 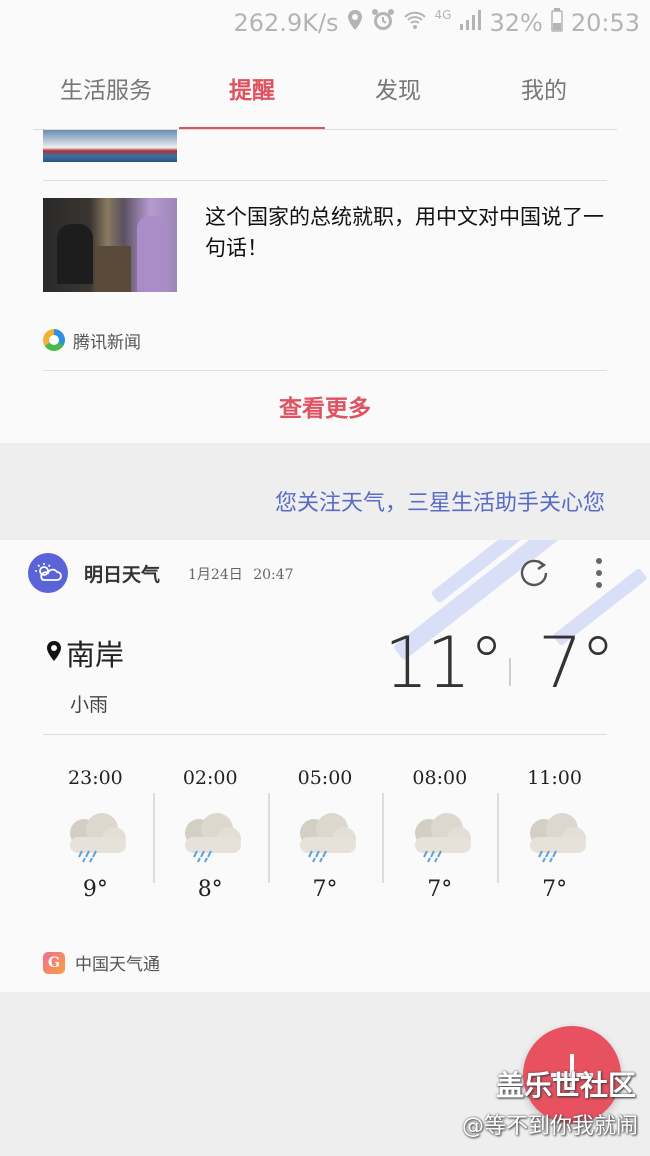 I want to click on weather-source: G 中国天气通, so click(x=101, y=962).